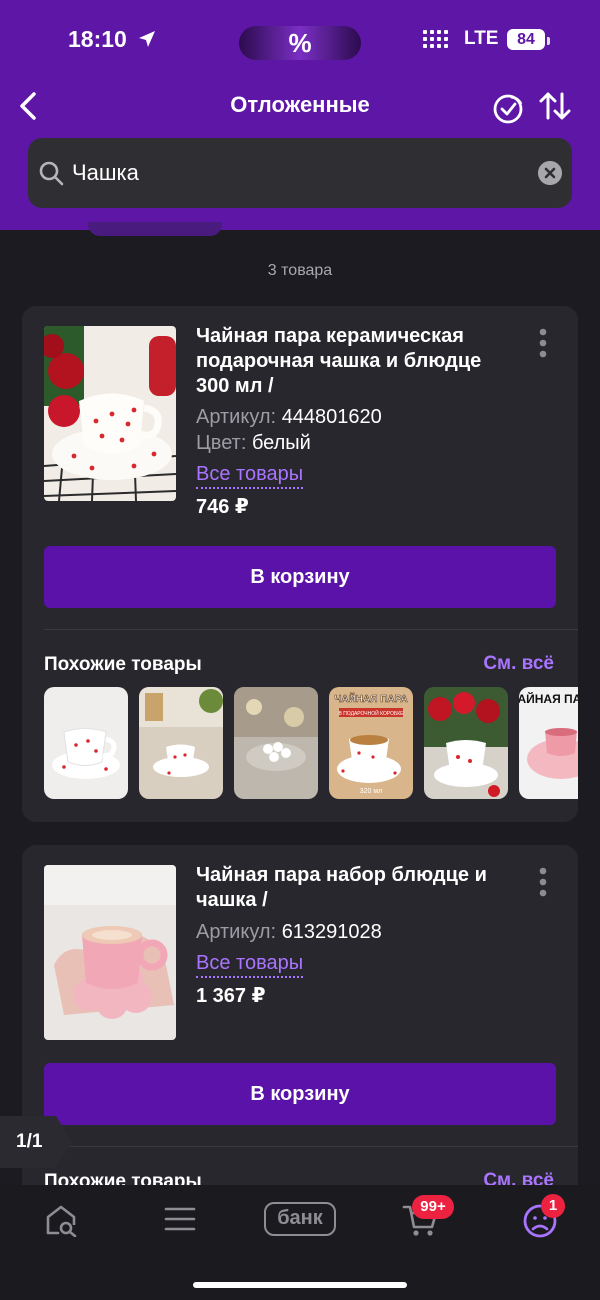  I want to click on color-label: Цвет:, so click(221, 443).